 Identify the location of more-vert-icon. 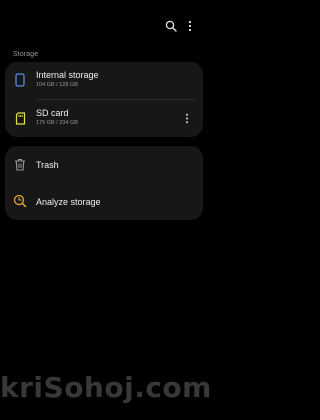
(190, 26).